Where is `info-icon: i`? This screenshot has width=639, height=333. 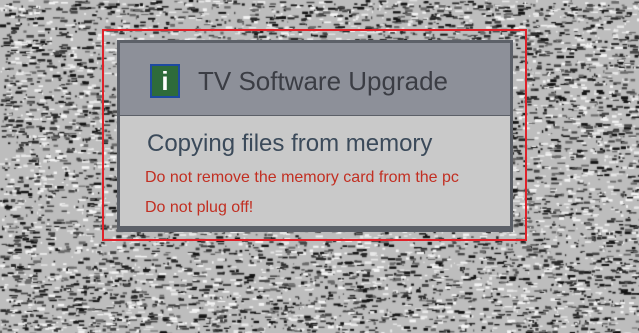
info-icon: i is located at coordinates (165, 81).